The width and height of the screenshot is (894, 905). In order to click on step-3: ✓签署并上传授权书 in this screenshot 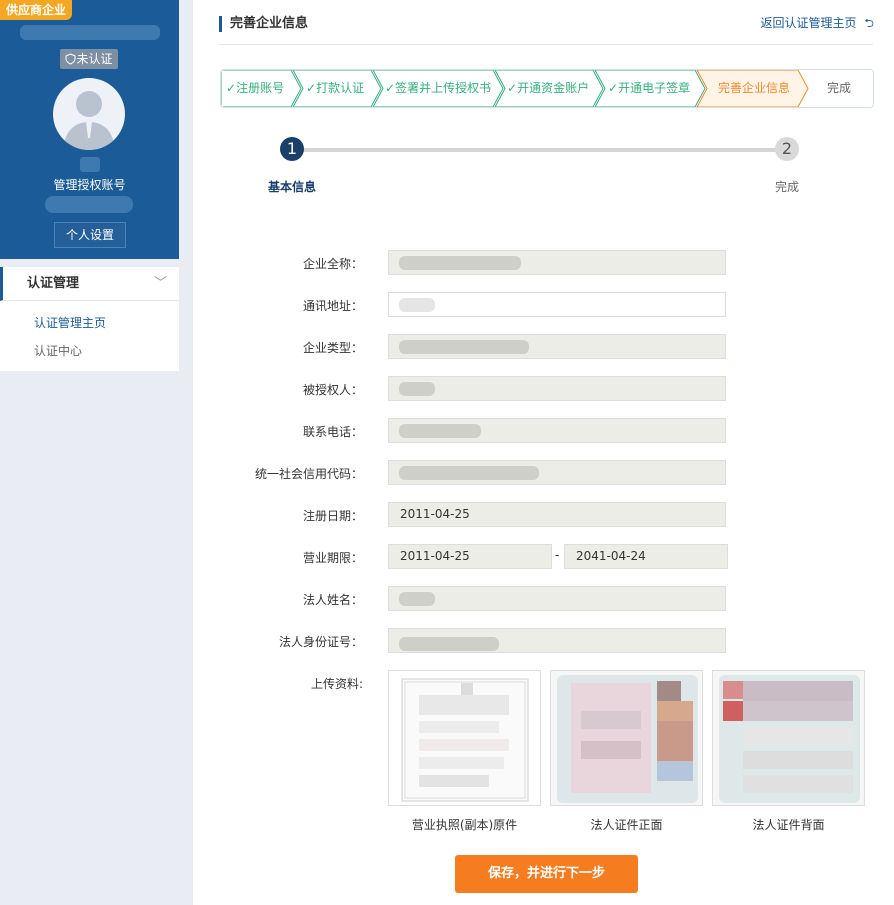, I will do `click(438, 88)`.